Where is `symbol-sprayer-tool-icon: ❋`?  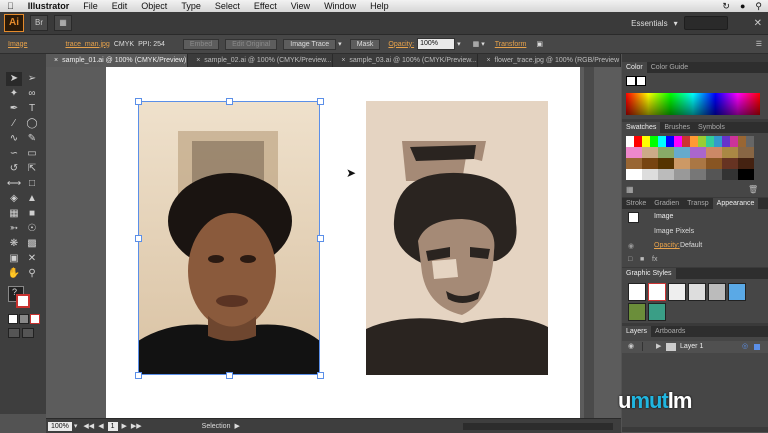
symbol-sprayer-tool-icon: ❋ is located at coordinates (14, 244).